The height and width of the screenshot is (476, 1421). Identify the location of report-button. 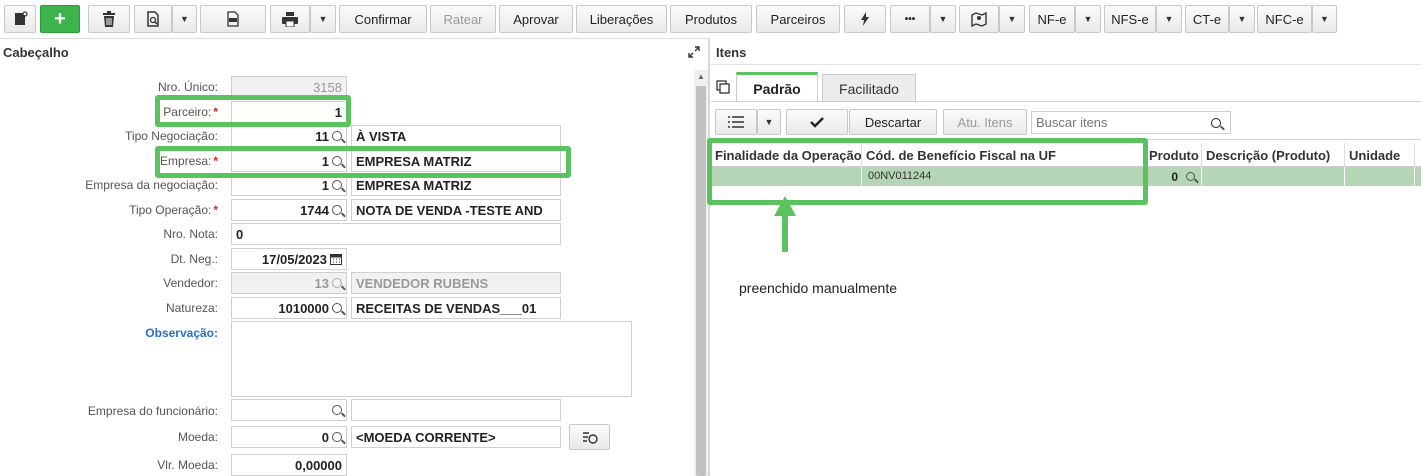
(153, 19).